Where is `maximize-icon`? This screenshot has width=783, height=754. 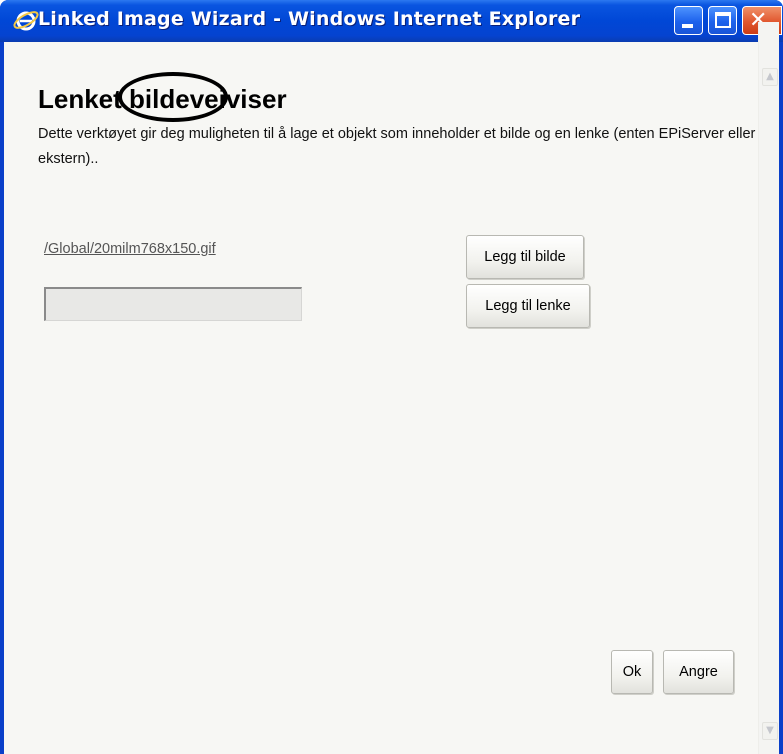
maximize-icon is located at coordinates (723, 20).